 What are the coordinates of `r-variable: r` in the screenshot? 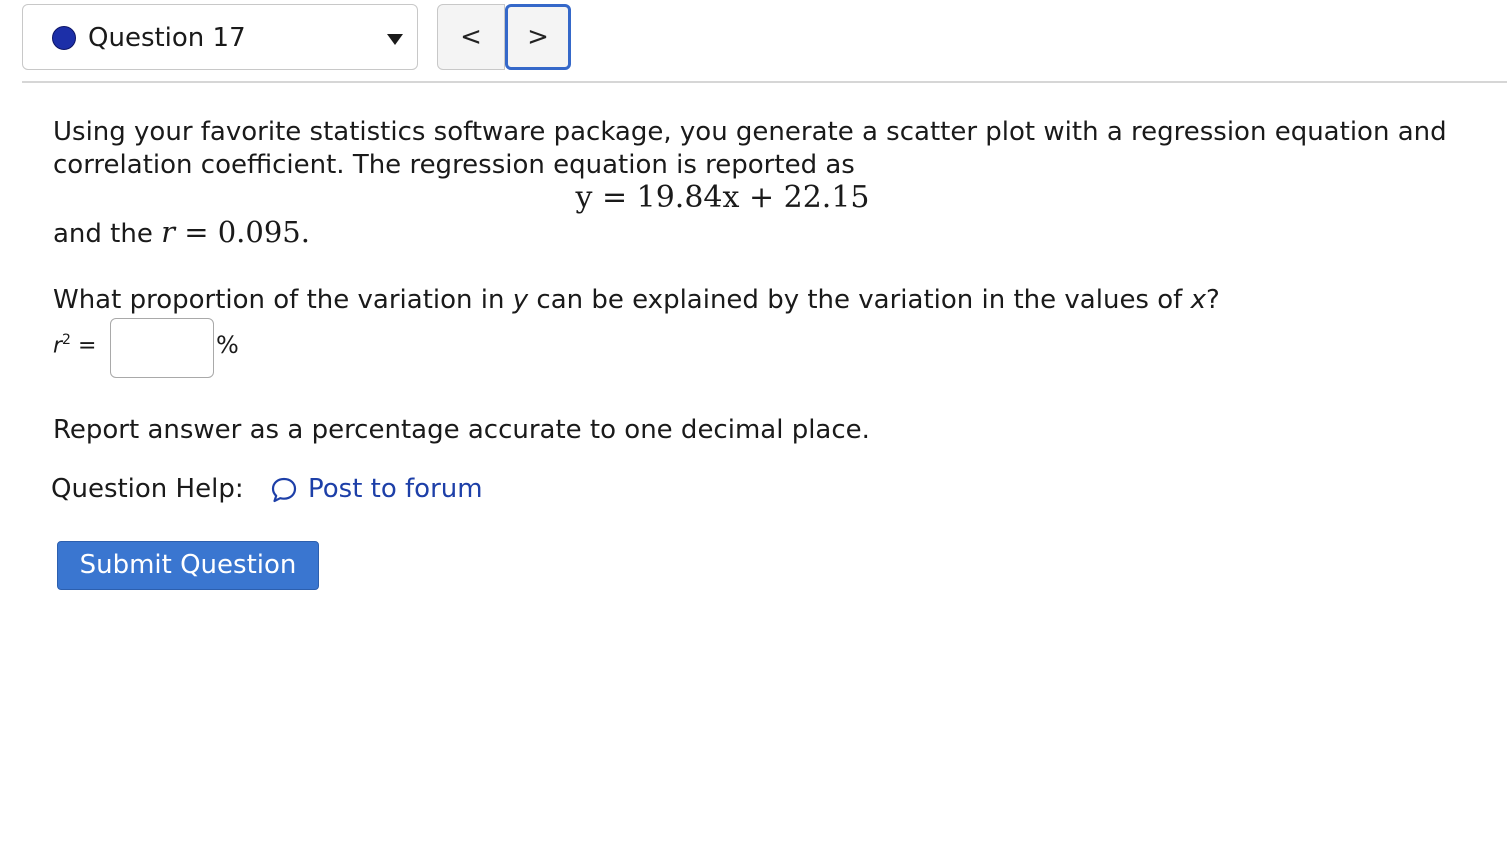 It's located at (168, 232).